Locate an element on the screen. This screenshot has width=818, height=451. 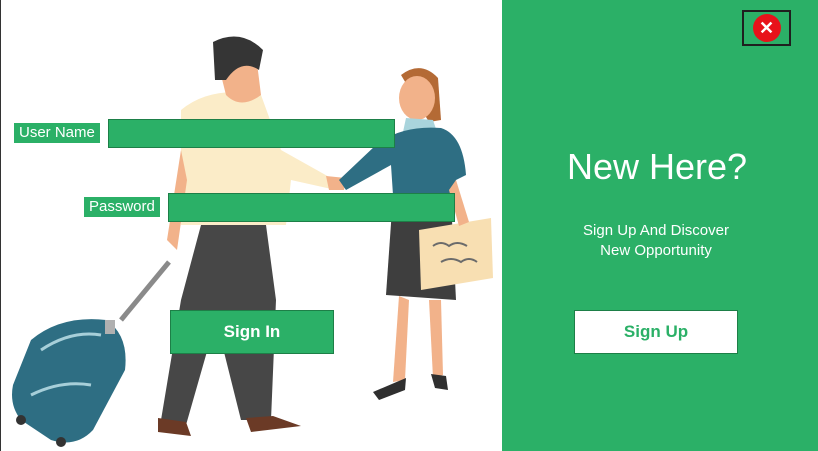
sign-in-button: Sign In is located at coordinates (252, 332).